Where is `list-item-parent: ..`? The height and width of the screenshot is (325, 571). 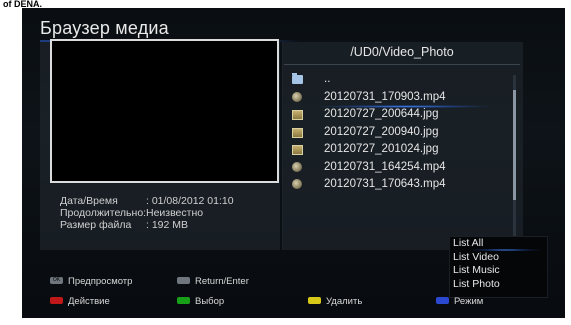
list-item-parent: .. is located at coordinates (397, 80).